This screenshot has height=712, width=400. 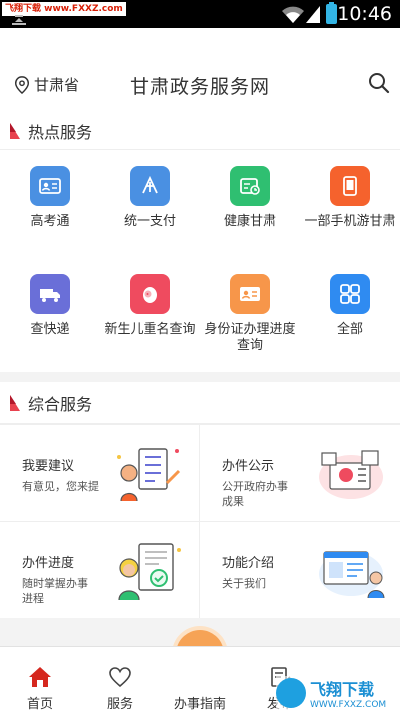 What do you see at coordinates (99, 473) in the screenshot?
I see `service-card-suggestion: 我要建议 有意见，您来提` at bounding box center [99, 473].